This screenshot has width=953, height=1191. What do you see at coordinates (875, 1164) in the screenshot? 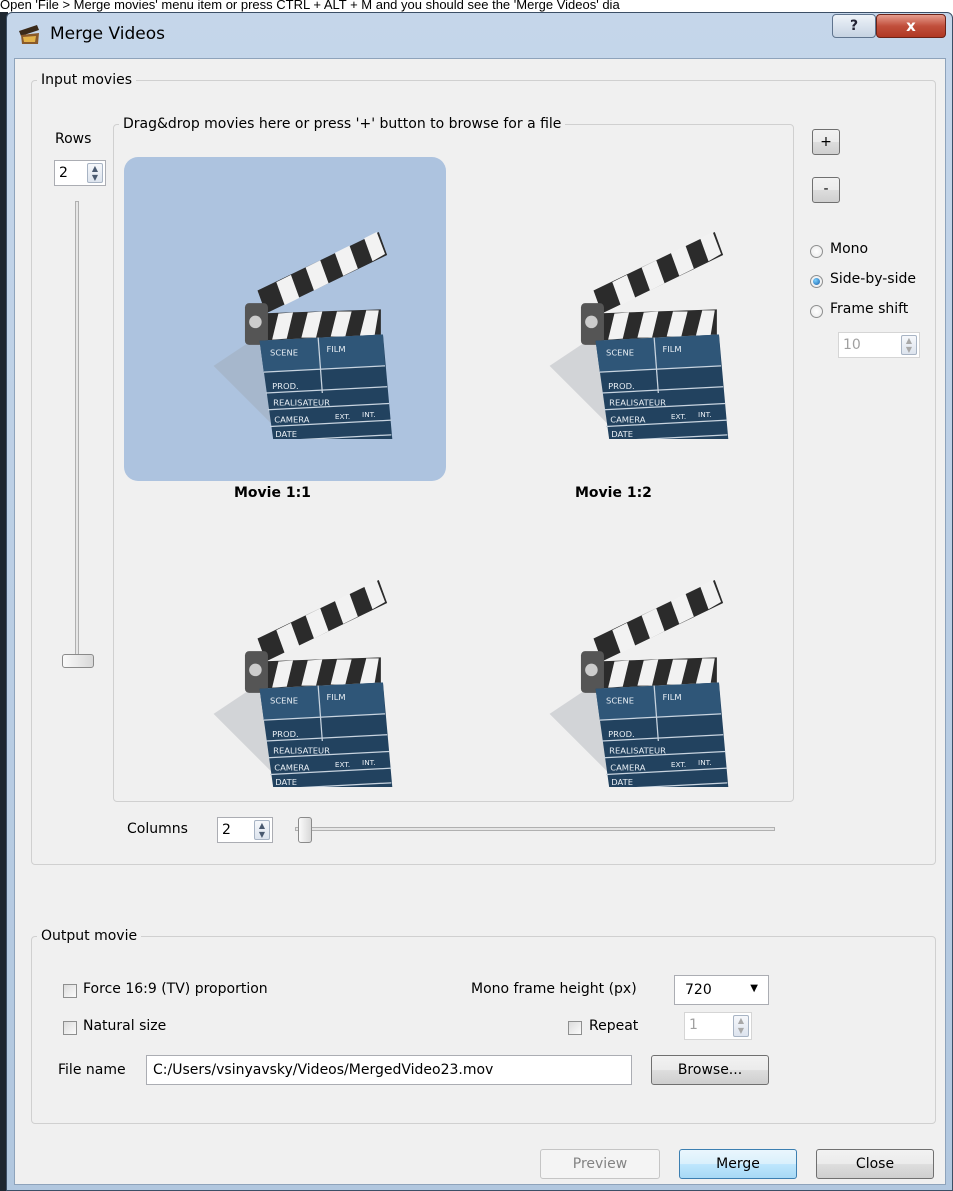
I see `close-button: Close` at bounding box center [875, 1164].